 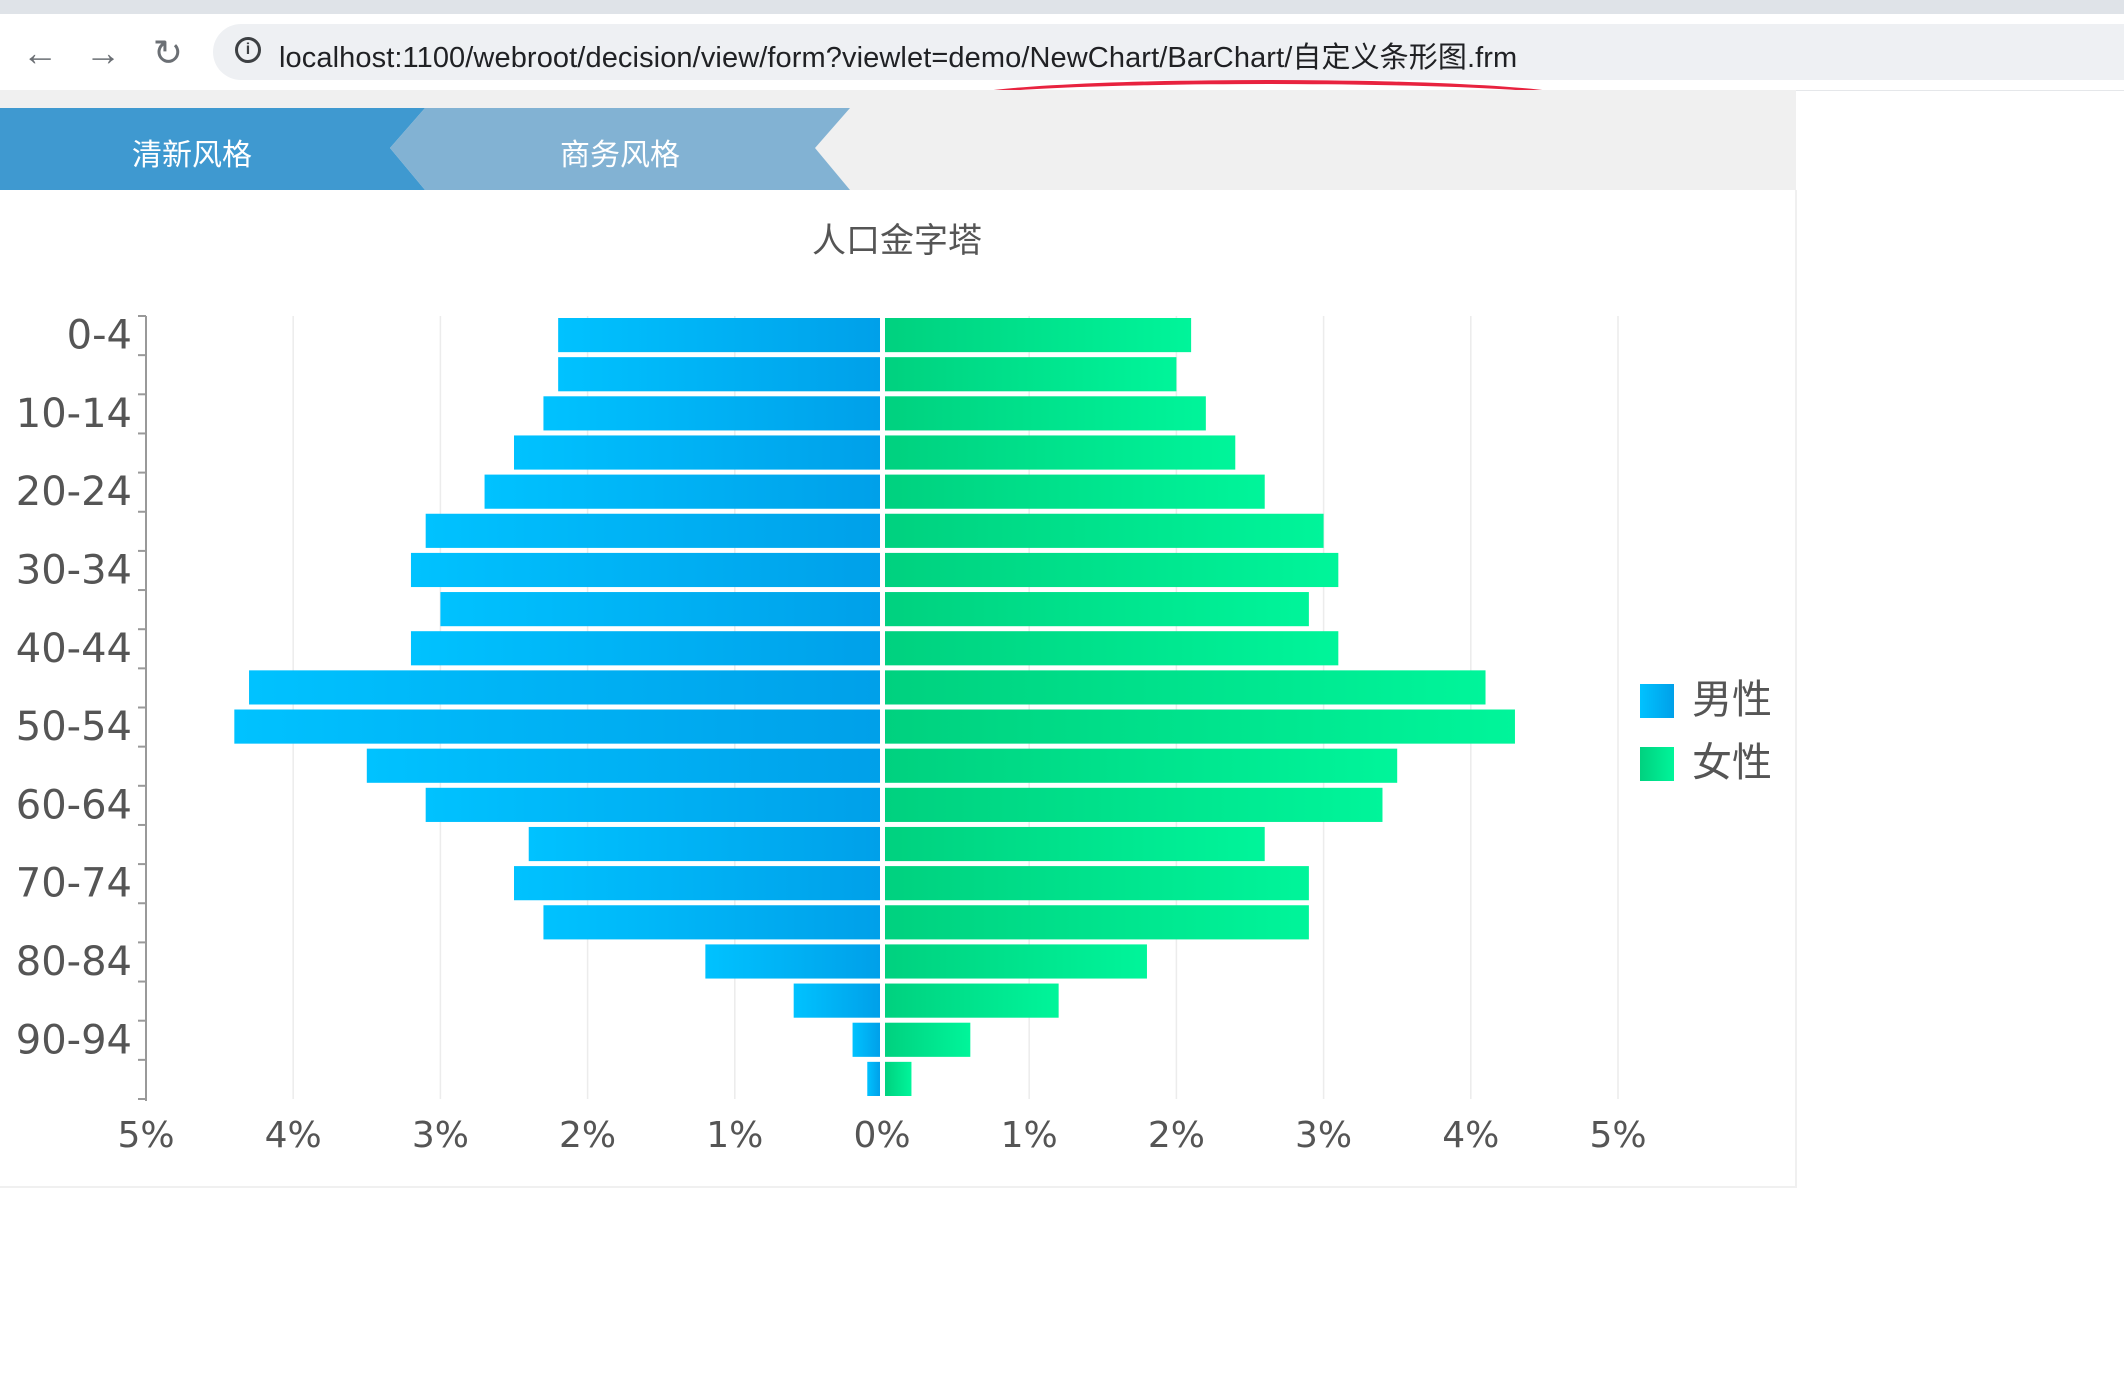 What do you see at coordinates (1732, 700) in the screenshot?
I see `legend-label-male: 男性` at bounding box center [1732, 700].